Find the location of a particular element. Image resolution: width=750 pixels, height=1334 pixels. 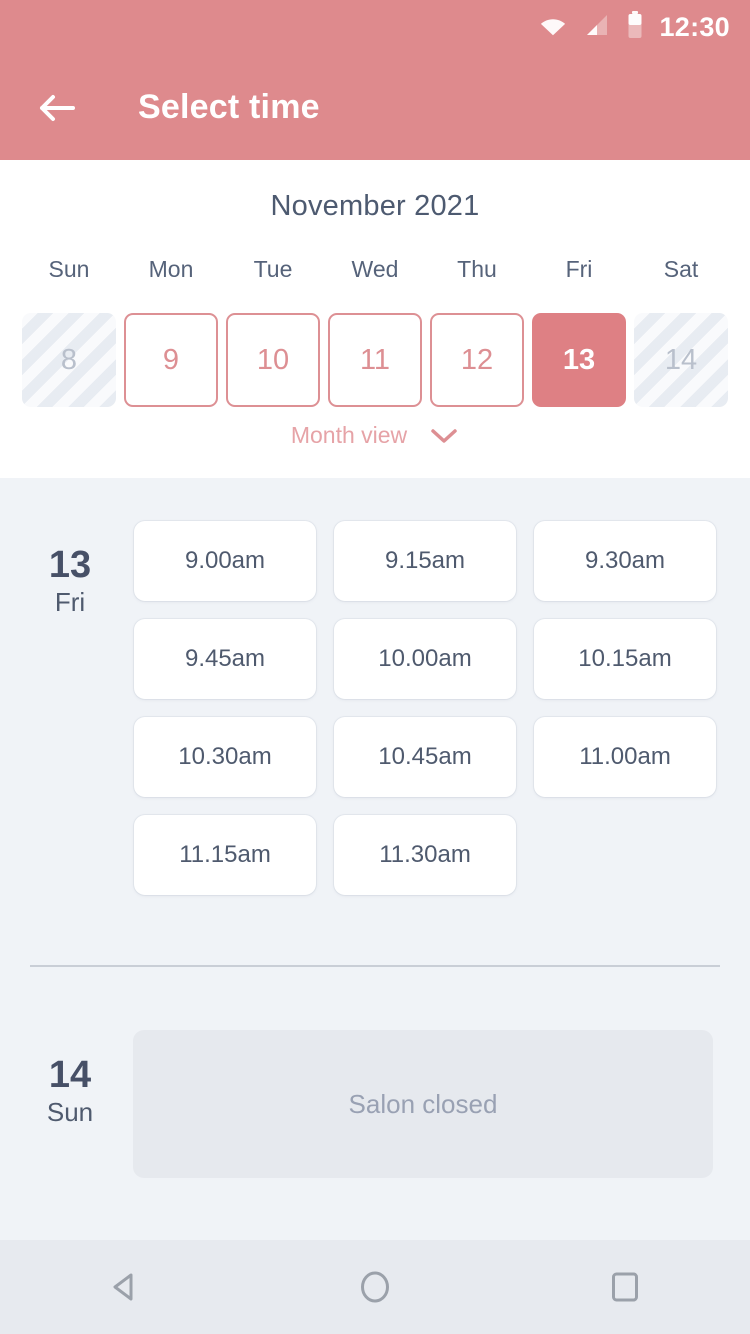

time-slot-chip: 10.15am is located at coordinates (625, 659).